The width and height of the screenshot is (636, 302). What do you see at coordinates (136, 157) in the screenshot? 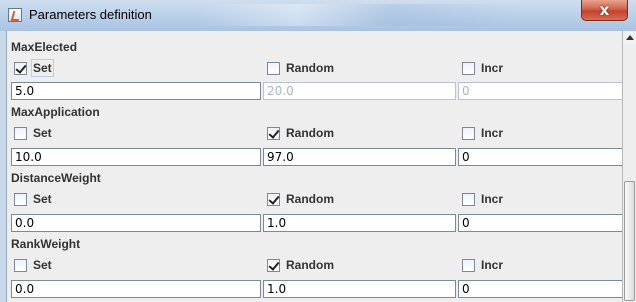
I see `set-value-field: 10.0` at bounding box center [136, 157].